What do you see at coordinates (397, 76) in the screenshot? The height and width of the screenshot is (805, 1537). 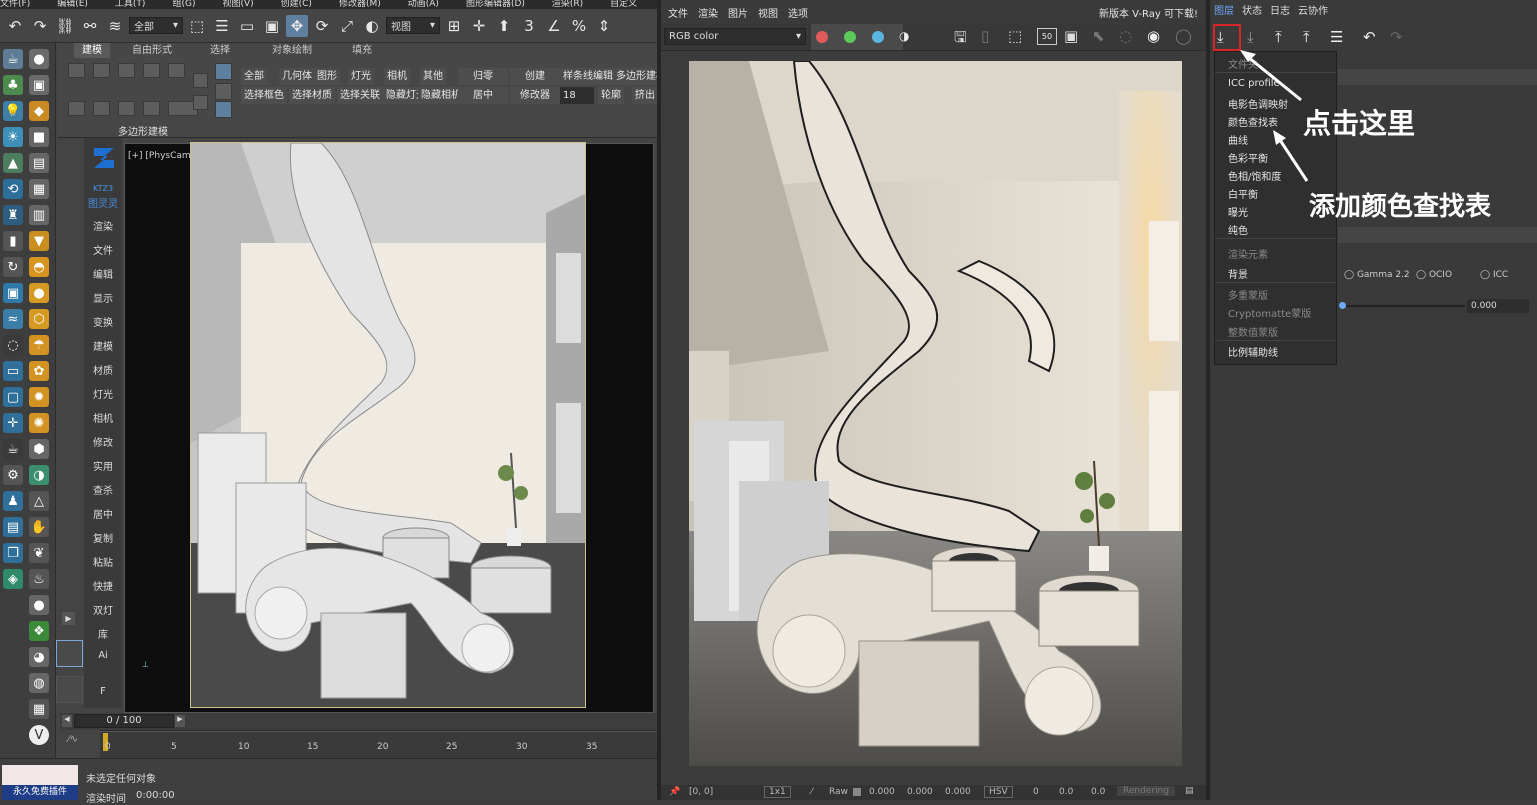 I see `btn-cameras: 相机` at bounding box center [397, 76].